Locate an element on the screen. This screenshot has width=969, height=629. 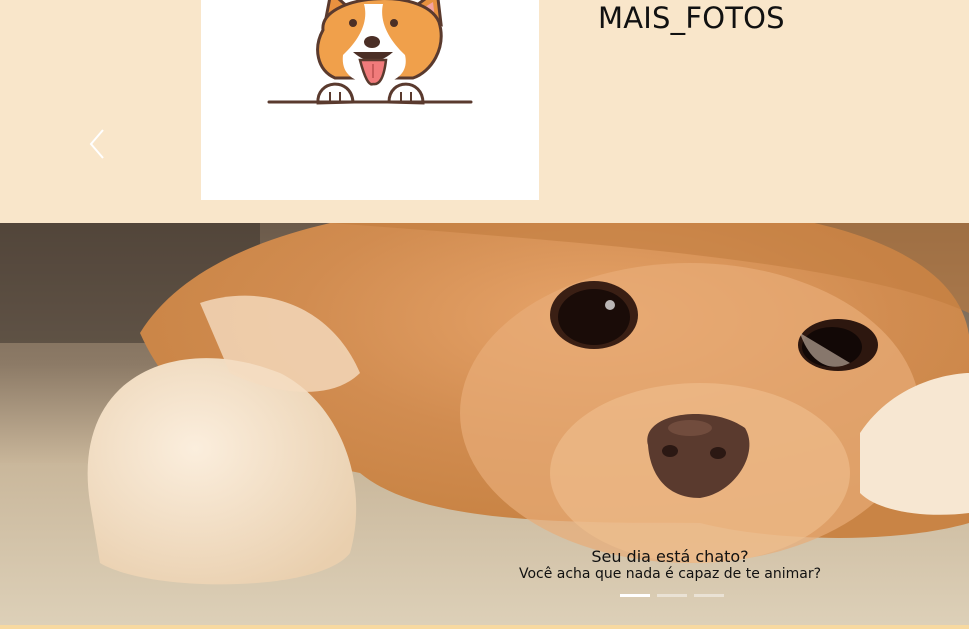
corgi-logo-icon is located at coordinates (370, 52).